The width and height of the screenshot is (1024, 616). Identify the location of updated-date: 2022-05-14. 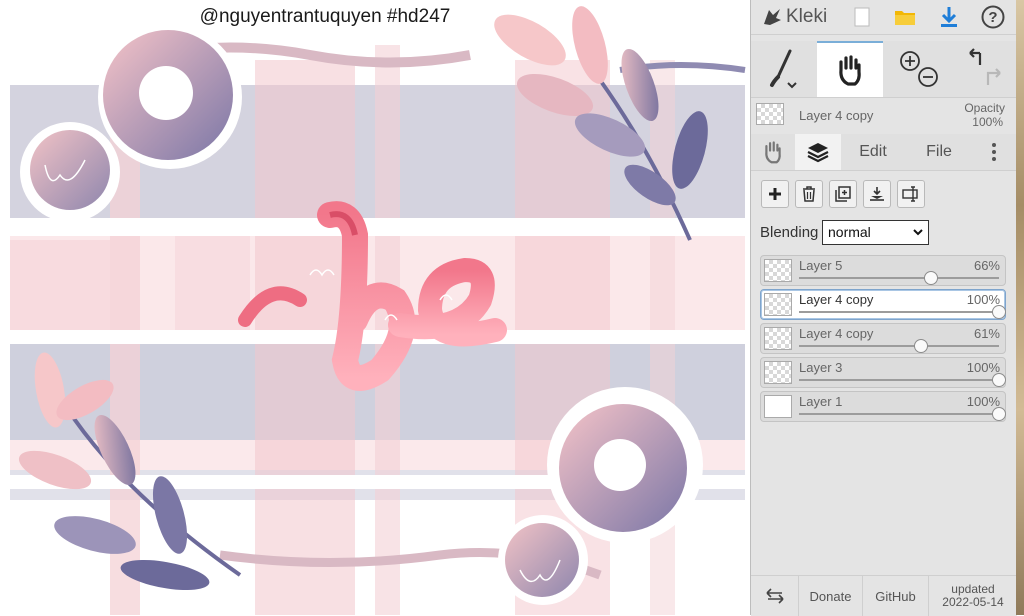
(973, 602).